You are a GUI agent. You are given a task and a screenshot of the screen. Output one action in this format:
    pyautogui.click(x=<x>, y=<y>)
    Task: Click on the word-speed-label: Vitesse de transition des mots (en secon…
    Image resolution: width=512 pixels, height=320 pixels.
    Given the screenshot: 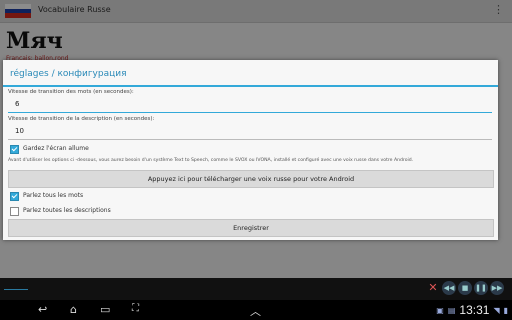 What is the action you would take?
    pyautogui.click(x=71, y=92)
    